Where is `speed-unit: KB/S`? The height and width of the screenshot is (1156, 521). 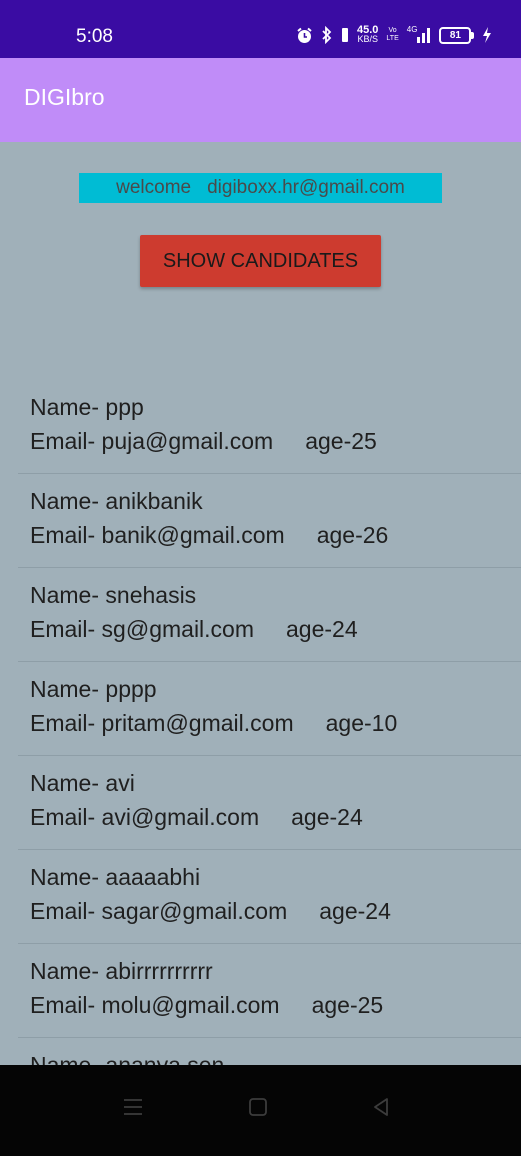 speed-unit: KB/S is located at coordinates (367, 39).